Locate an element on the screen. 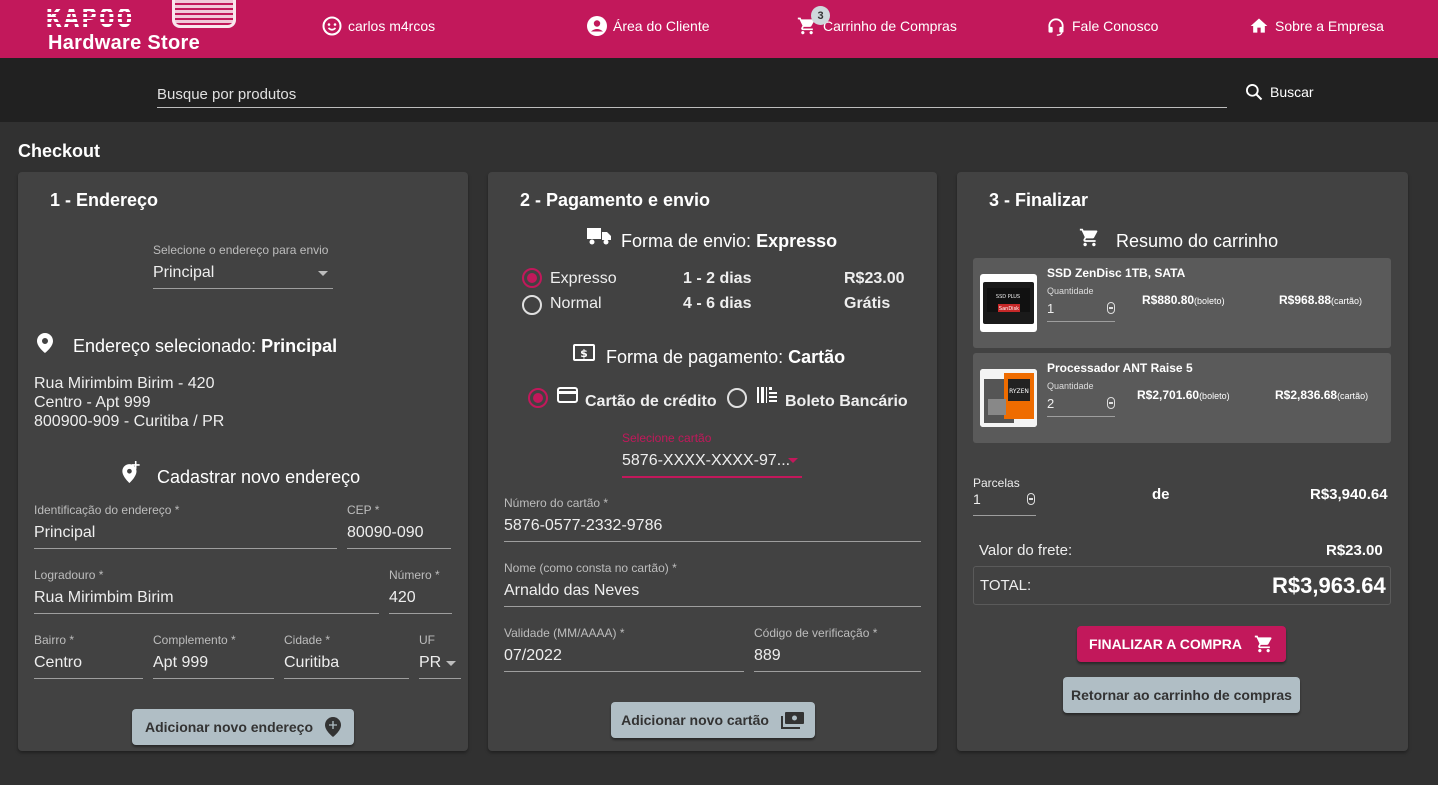 The image size is (1438, 785). selected-address-prefix: Endereço selecionado: is located at coordinates (167, 346).